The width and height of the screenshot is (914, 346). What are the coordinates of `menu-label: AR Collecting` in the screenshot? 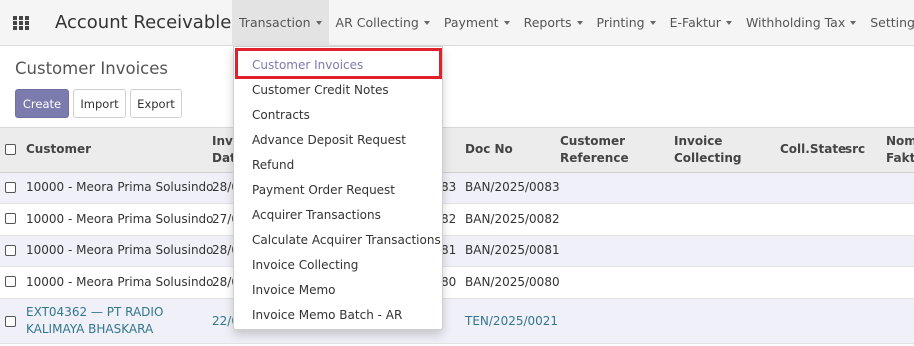 It's located at (377, 22).